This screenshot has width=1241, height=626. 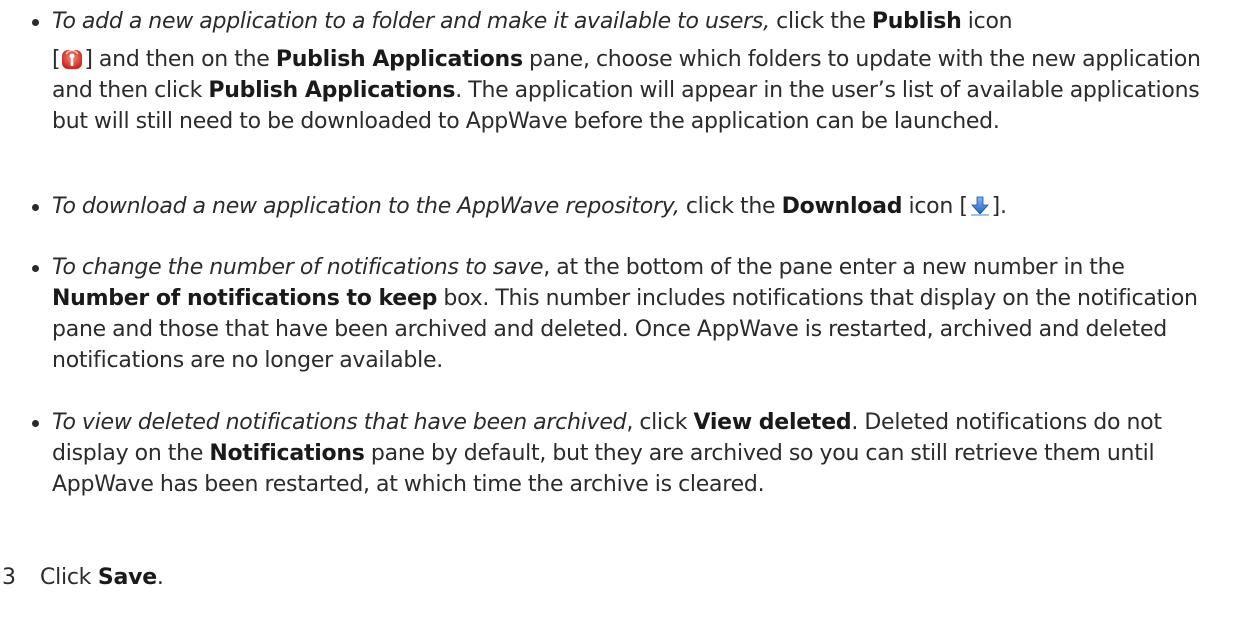 What do you see at coordinates (127, 577) in the screenshot?
I see `bold-term-save: Save` at bounding box center [127, 577].